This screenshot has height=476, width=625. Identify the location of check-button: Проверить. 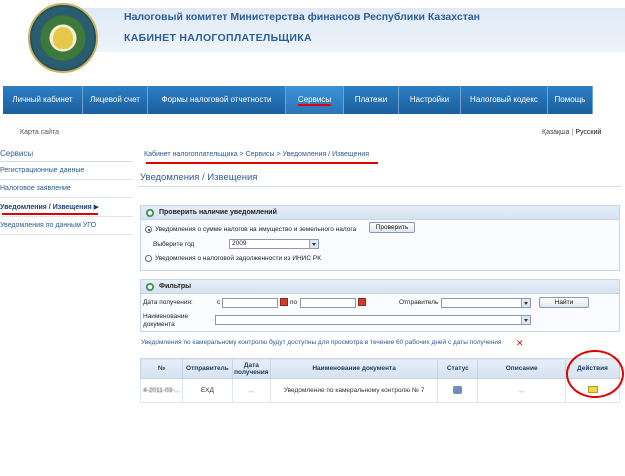
(392, 227).